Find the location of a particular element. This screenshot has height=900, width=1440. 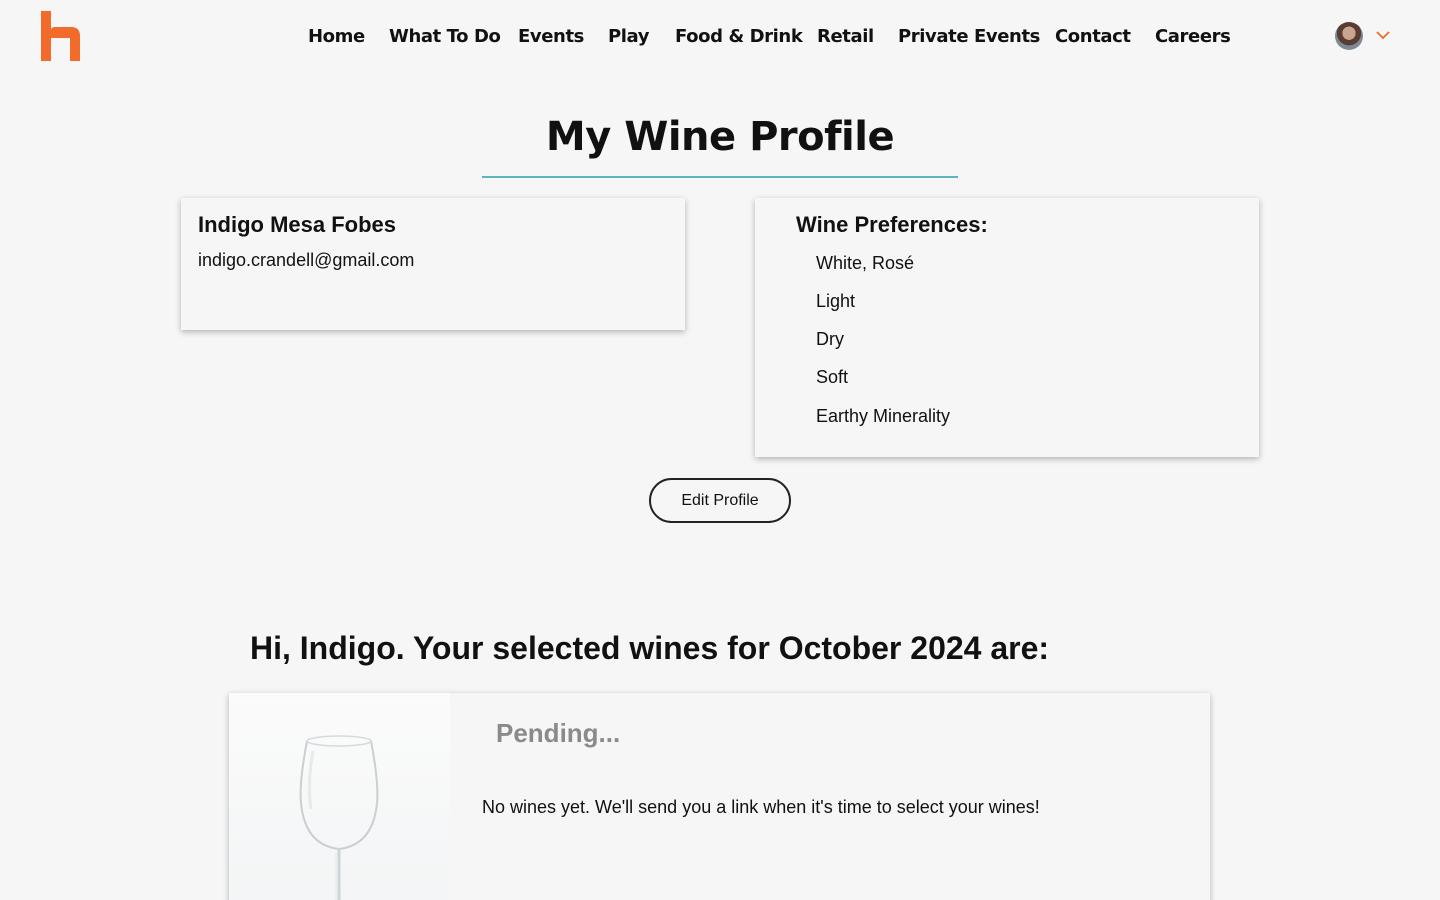

wine-glass-icon is located at coordinates (339, 817).